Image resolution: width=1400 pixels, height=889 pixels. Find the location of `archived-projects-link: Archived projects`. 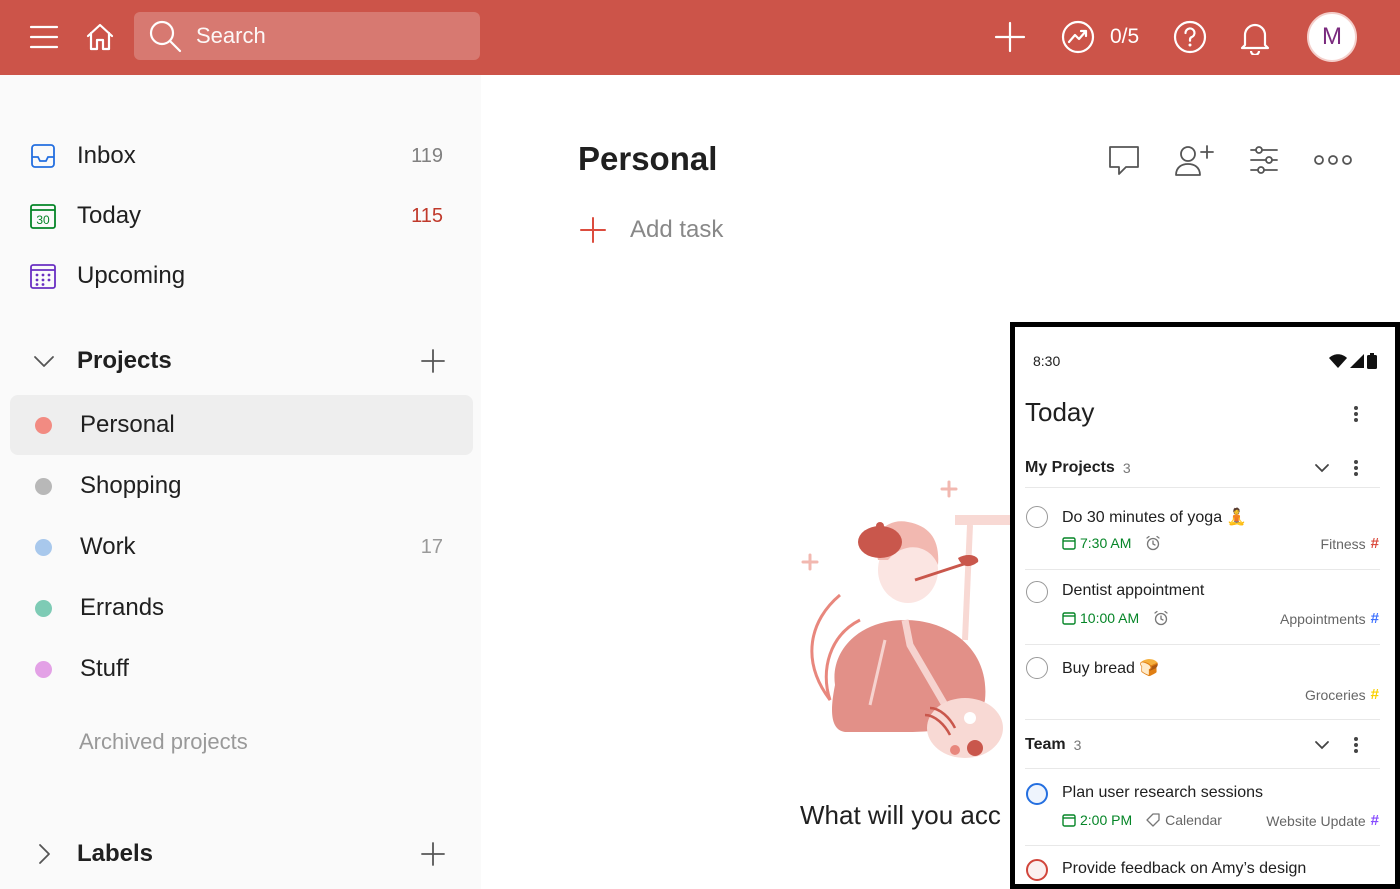

archived-projects-link: Archived projects is located at coordinates (163, 742).